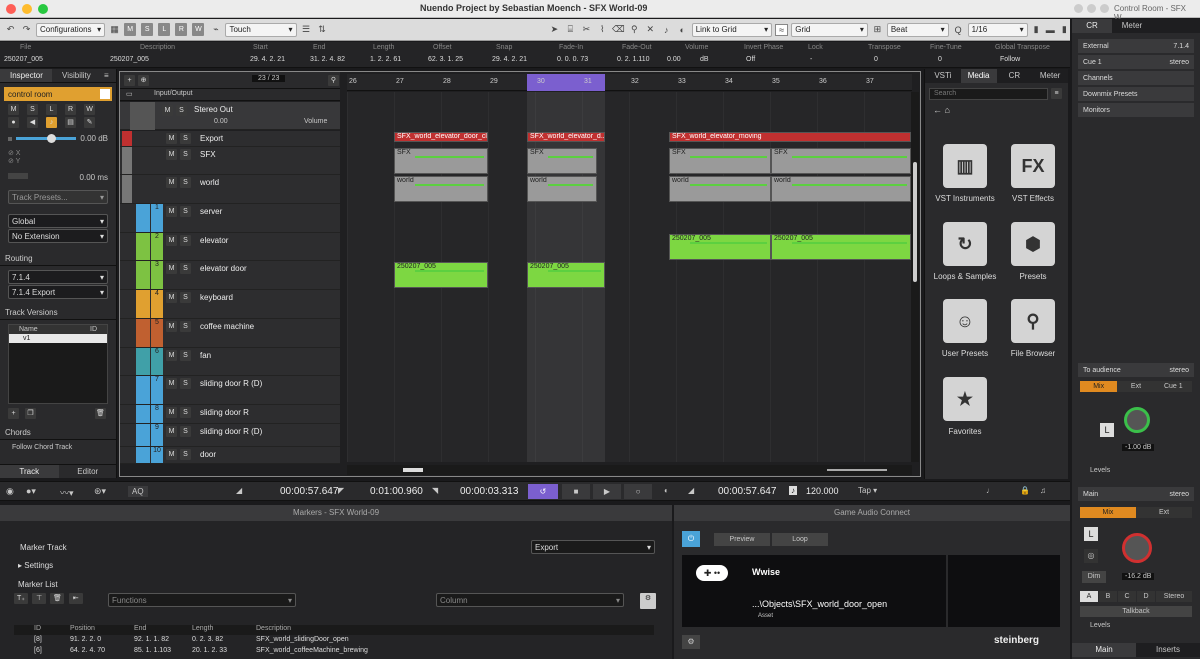 This screenshot has height=659, width=1200. What do you see at coordinates (327, 59) in the screenshot?
I see `info-value: 31. 2. 4. 82` at bounding box center [327, 59].